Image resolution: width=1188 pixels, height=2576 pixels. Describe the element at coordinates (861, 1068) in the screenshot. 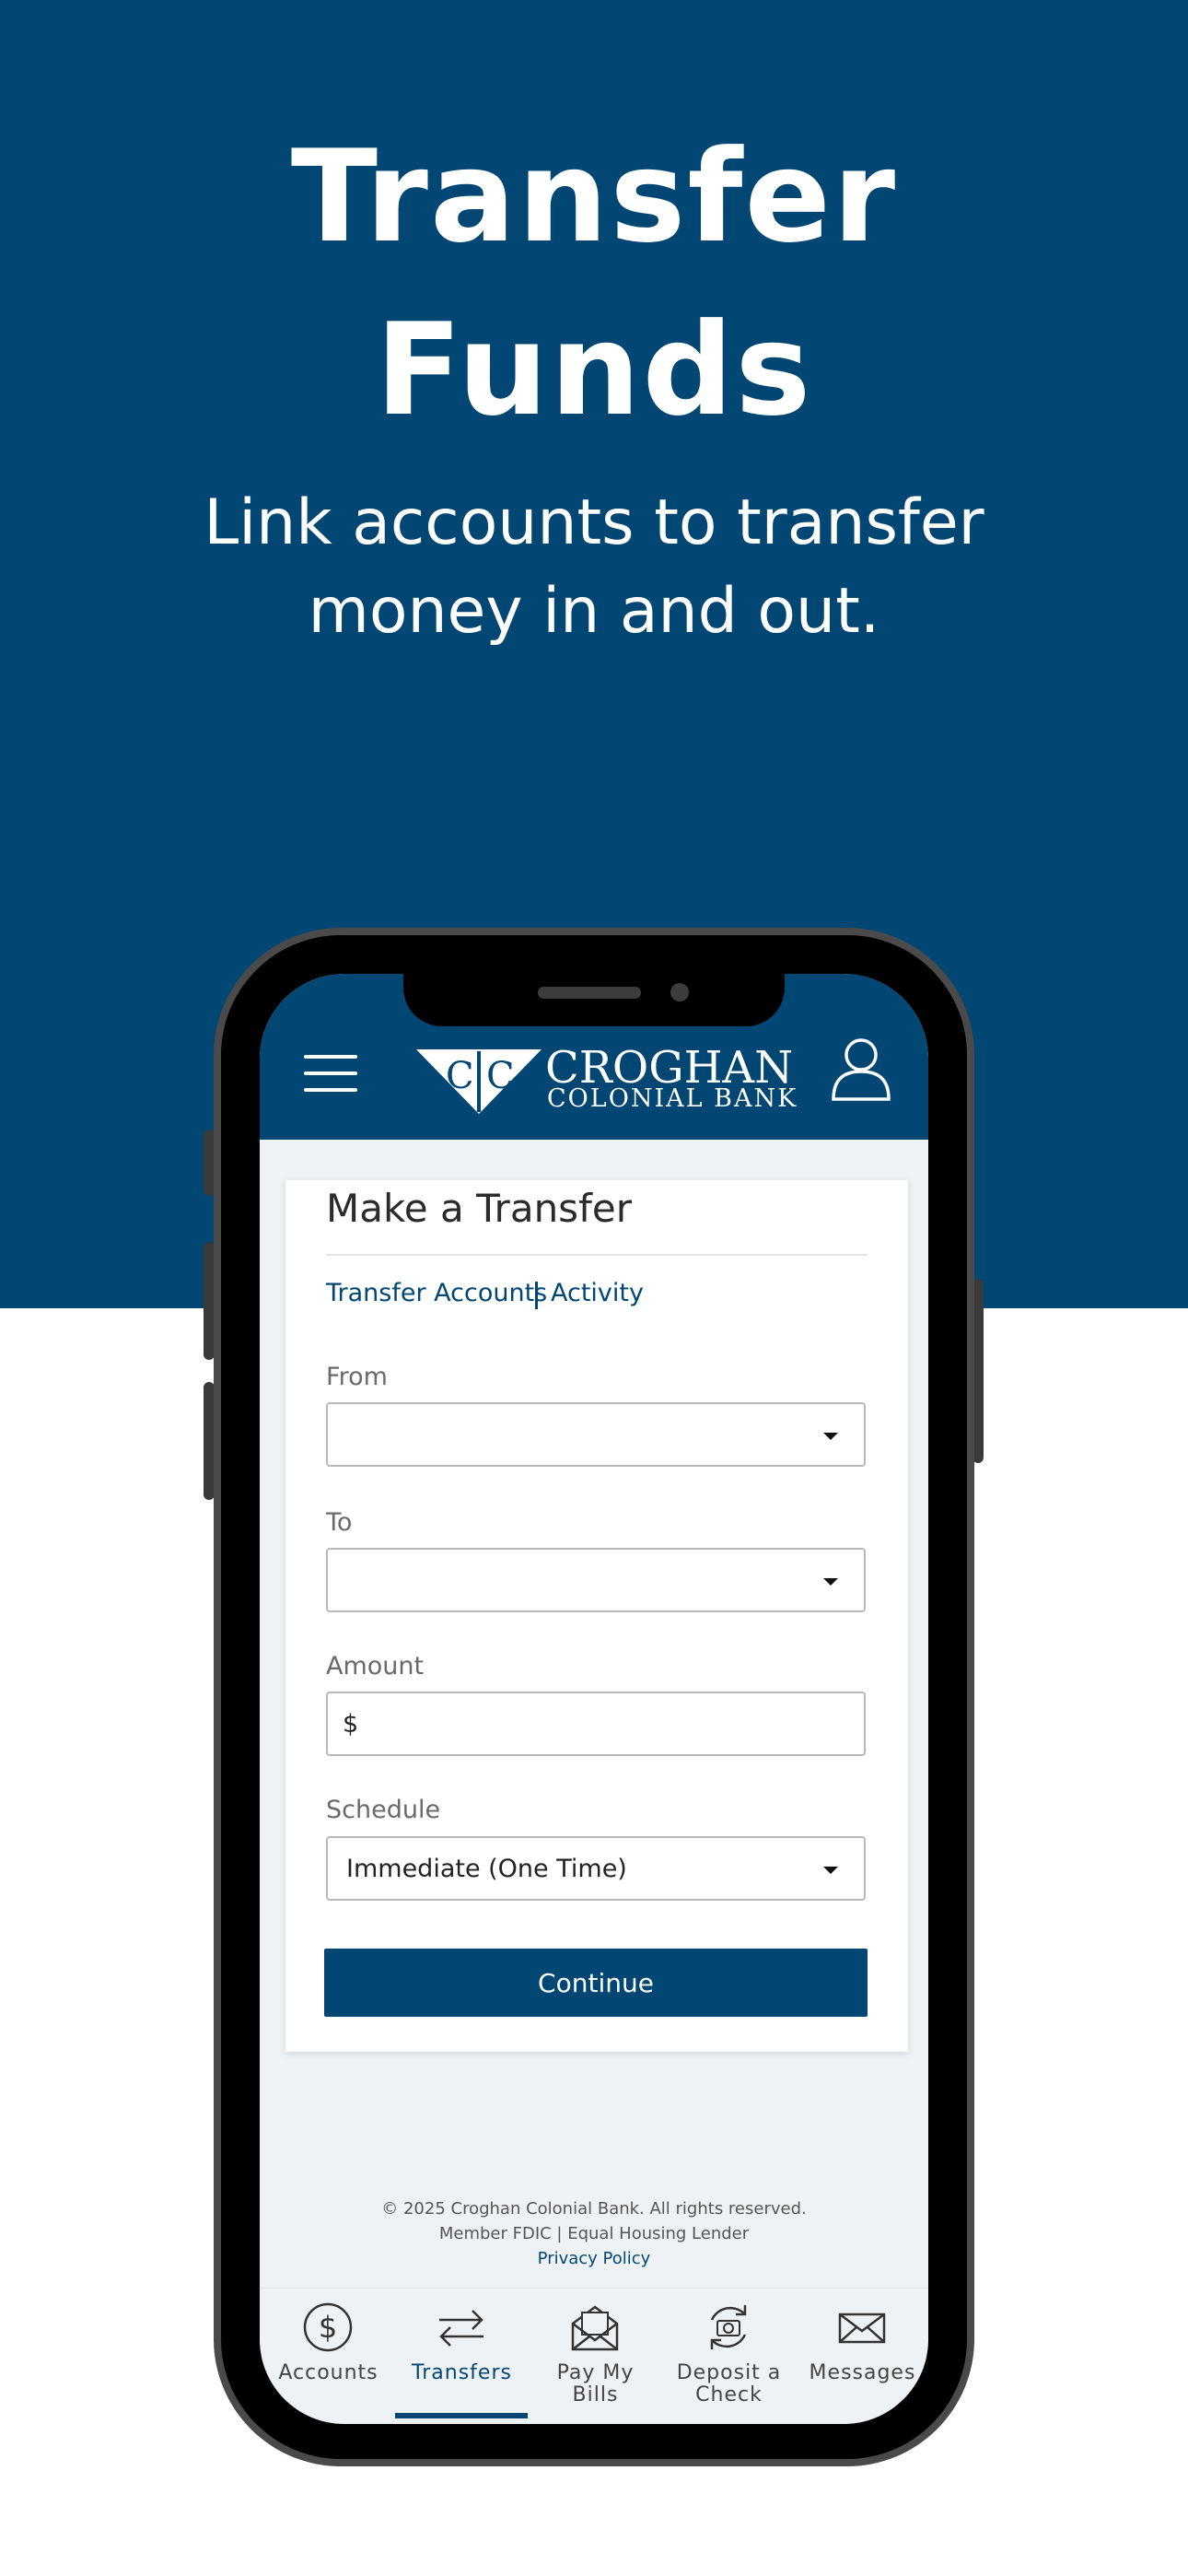

I see `profile-icon` at that location.